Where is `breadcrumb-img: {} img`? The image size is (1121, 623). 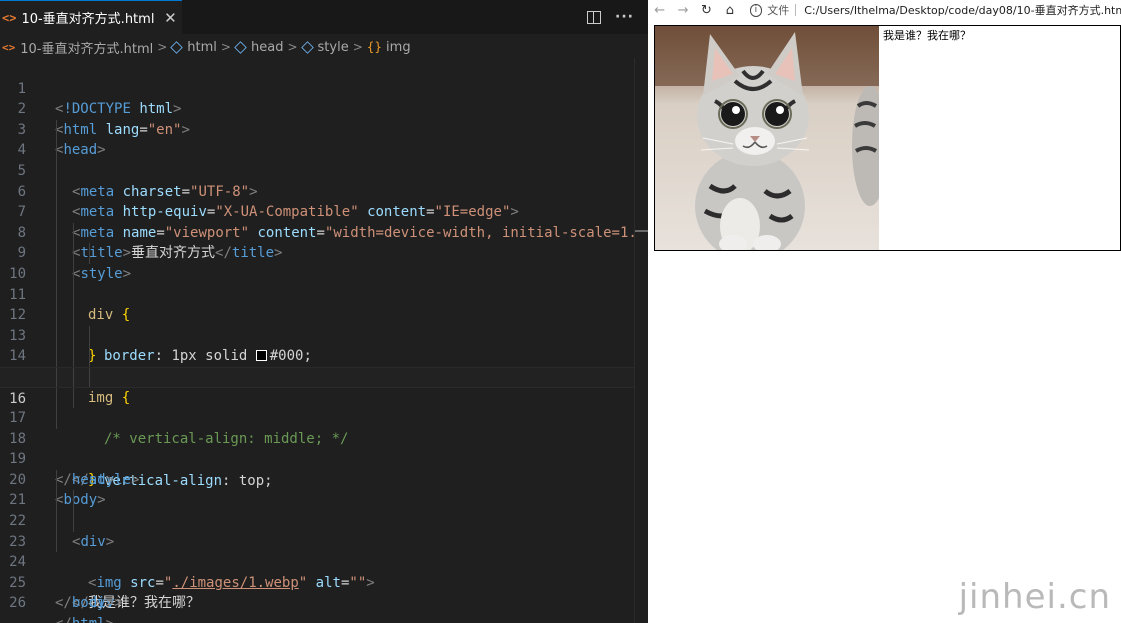 breadcrumb-img: {} img is located at coordinates (389, 47).